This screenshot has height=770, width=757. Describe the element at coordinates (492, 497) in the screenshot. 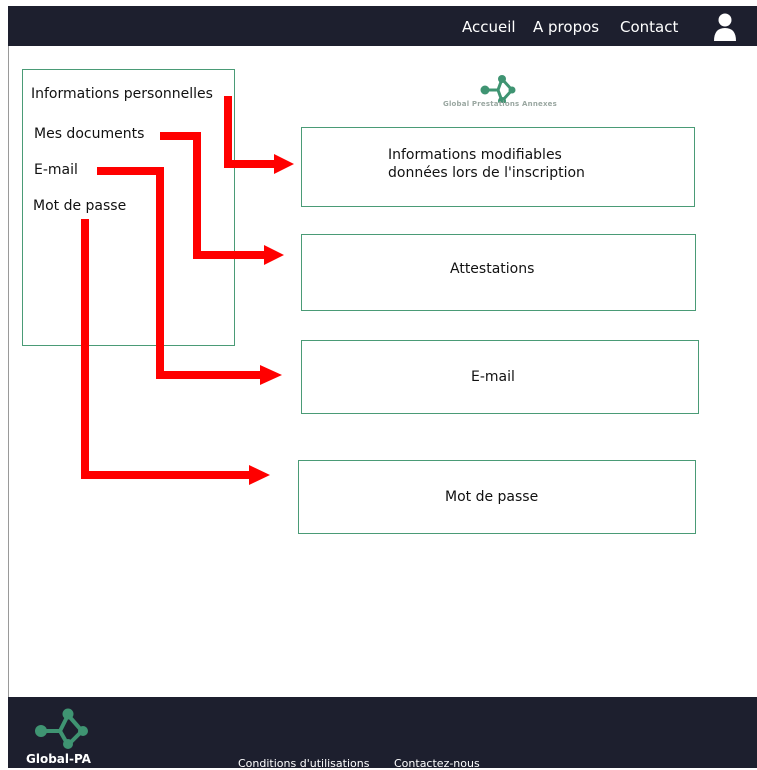

I see `panel-mot-de-passe-label: Mot de passe` at that location.